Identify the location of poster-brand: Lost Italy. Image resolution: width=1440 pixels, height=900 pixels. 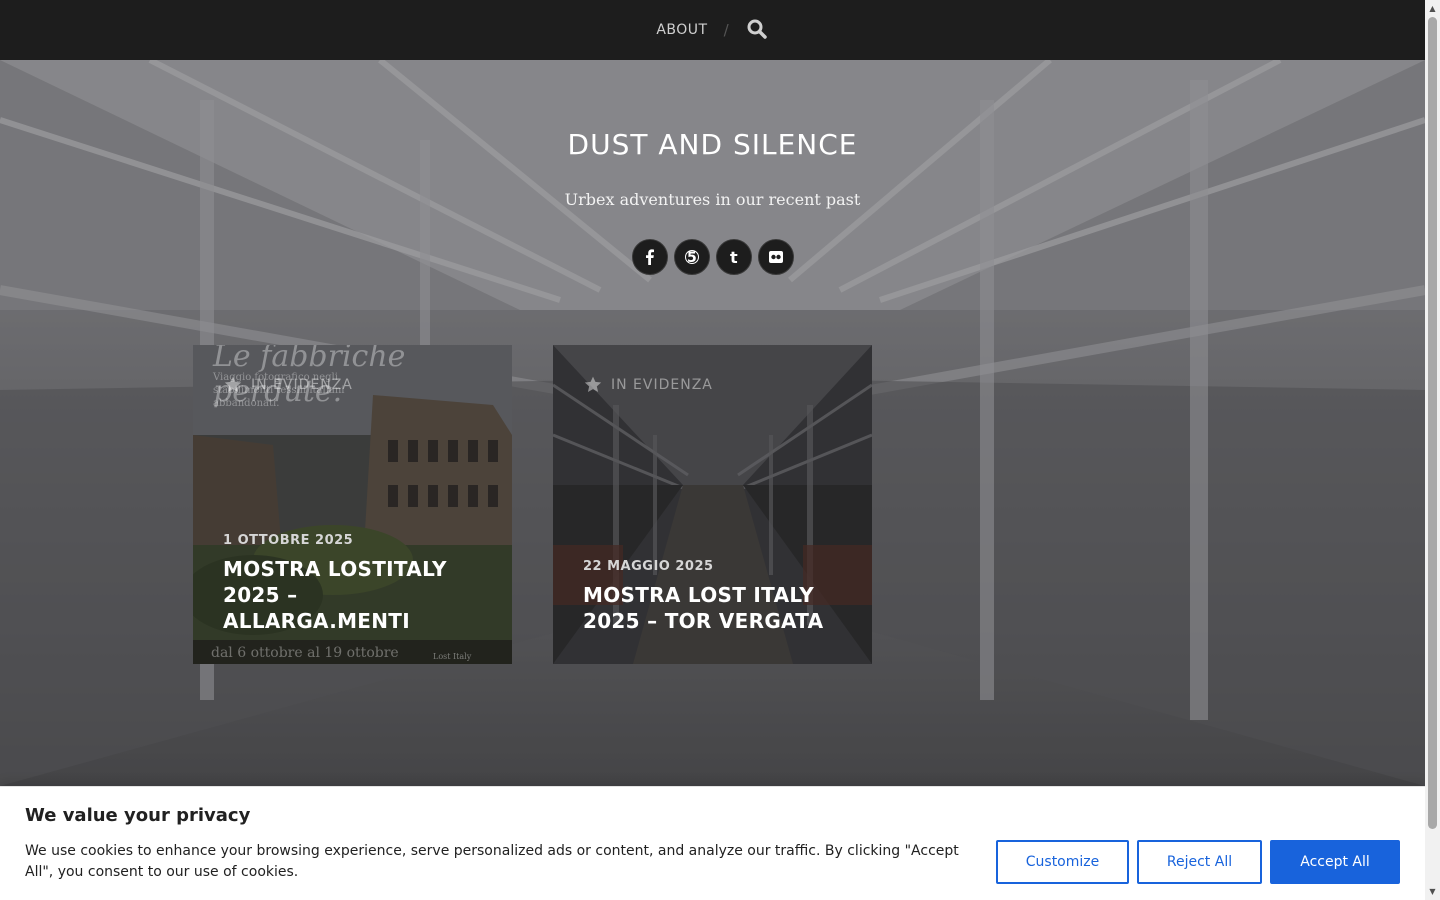
(452, 656).